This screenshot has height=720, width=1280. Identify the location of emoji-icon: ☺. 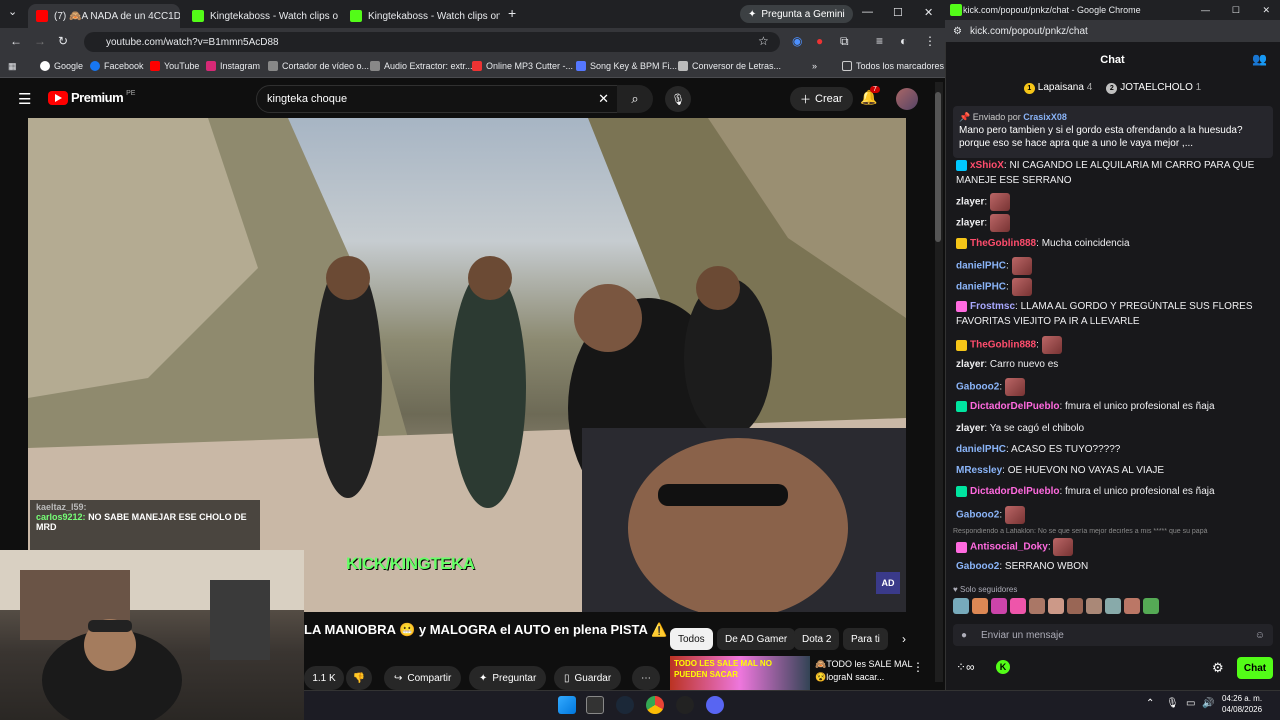
(1260, 635).